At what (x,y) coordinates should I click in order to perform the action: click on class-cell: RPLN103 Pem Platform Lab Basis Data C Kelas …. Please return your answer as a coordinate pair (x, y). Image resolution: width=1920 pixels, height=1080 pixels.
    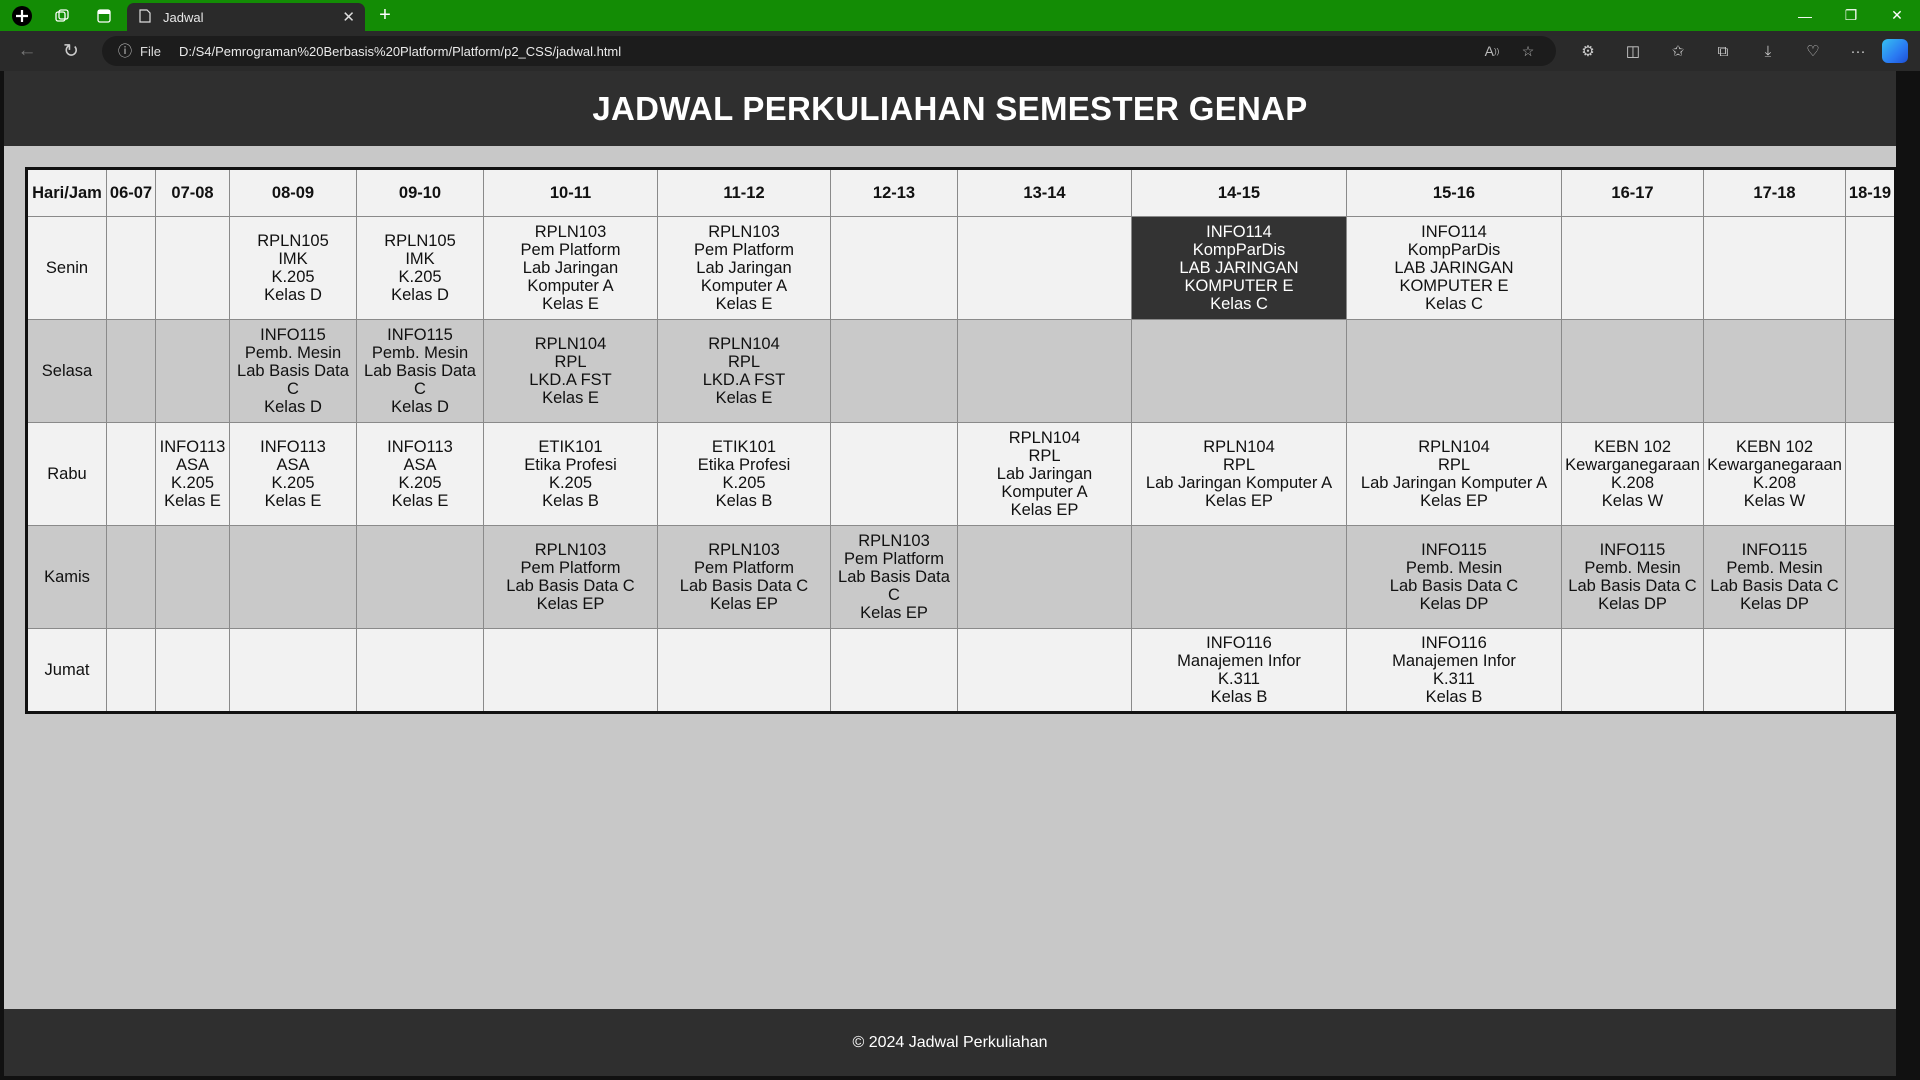
    Looking at the image, I should click on (894, 577).